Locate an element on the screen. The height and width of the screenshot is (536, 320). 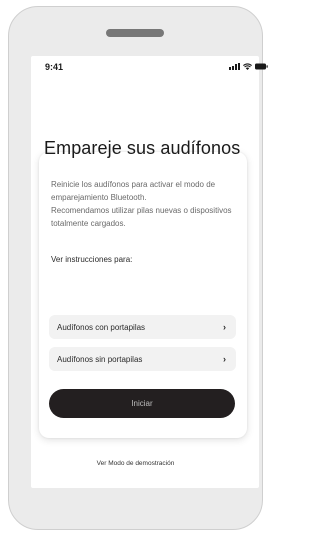
wifi-icon is located at coordinates (247, 66).